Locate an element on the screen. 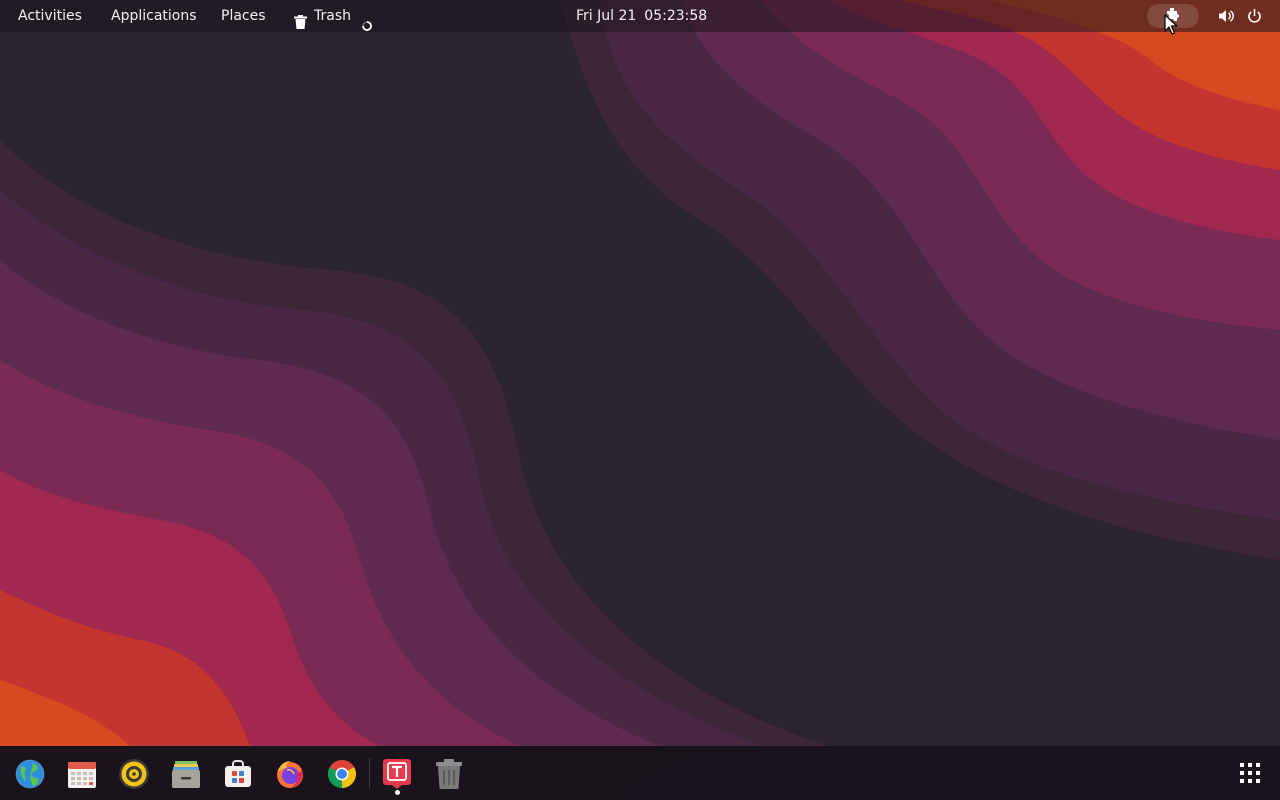 This screenshot has width=1280, height=800. dock-separator is located at coordinates (369, 773).